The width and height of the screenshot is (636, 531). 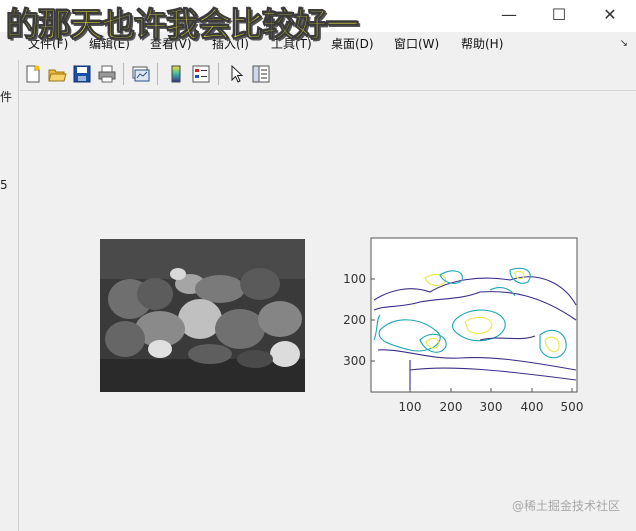 What do you see at coordinates (261, 74) in the screenshot?
I see `property-editor-icon` at bounding box center [261, 74].